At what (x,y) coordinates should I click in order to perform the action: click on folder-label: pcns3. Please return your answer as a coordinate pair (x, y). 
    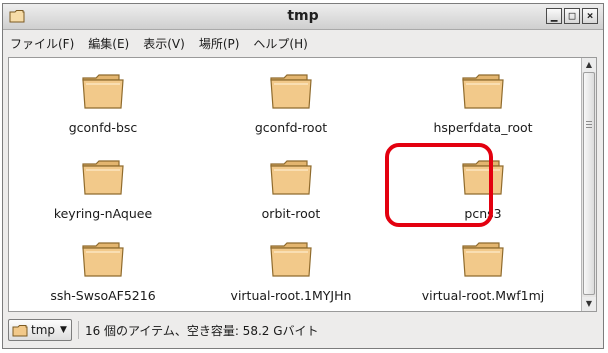
    Looking at the image, I should click on (483, 213).